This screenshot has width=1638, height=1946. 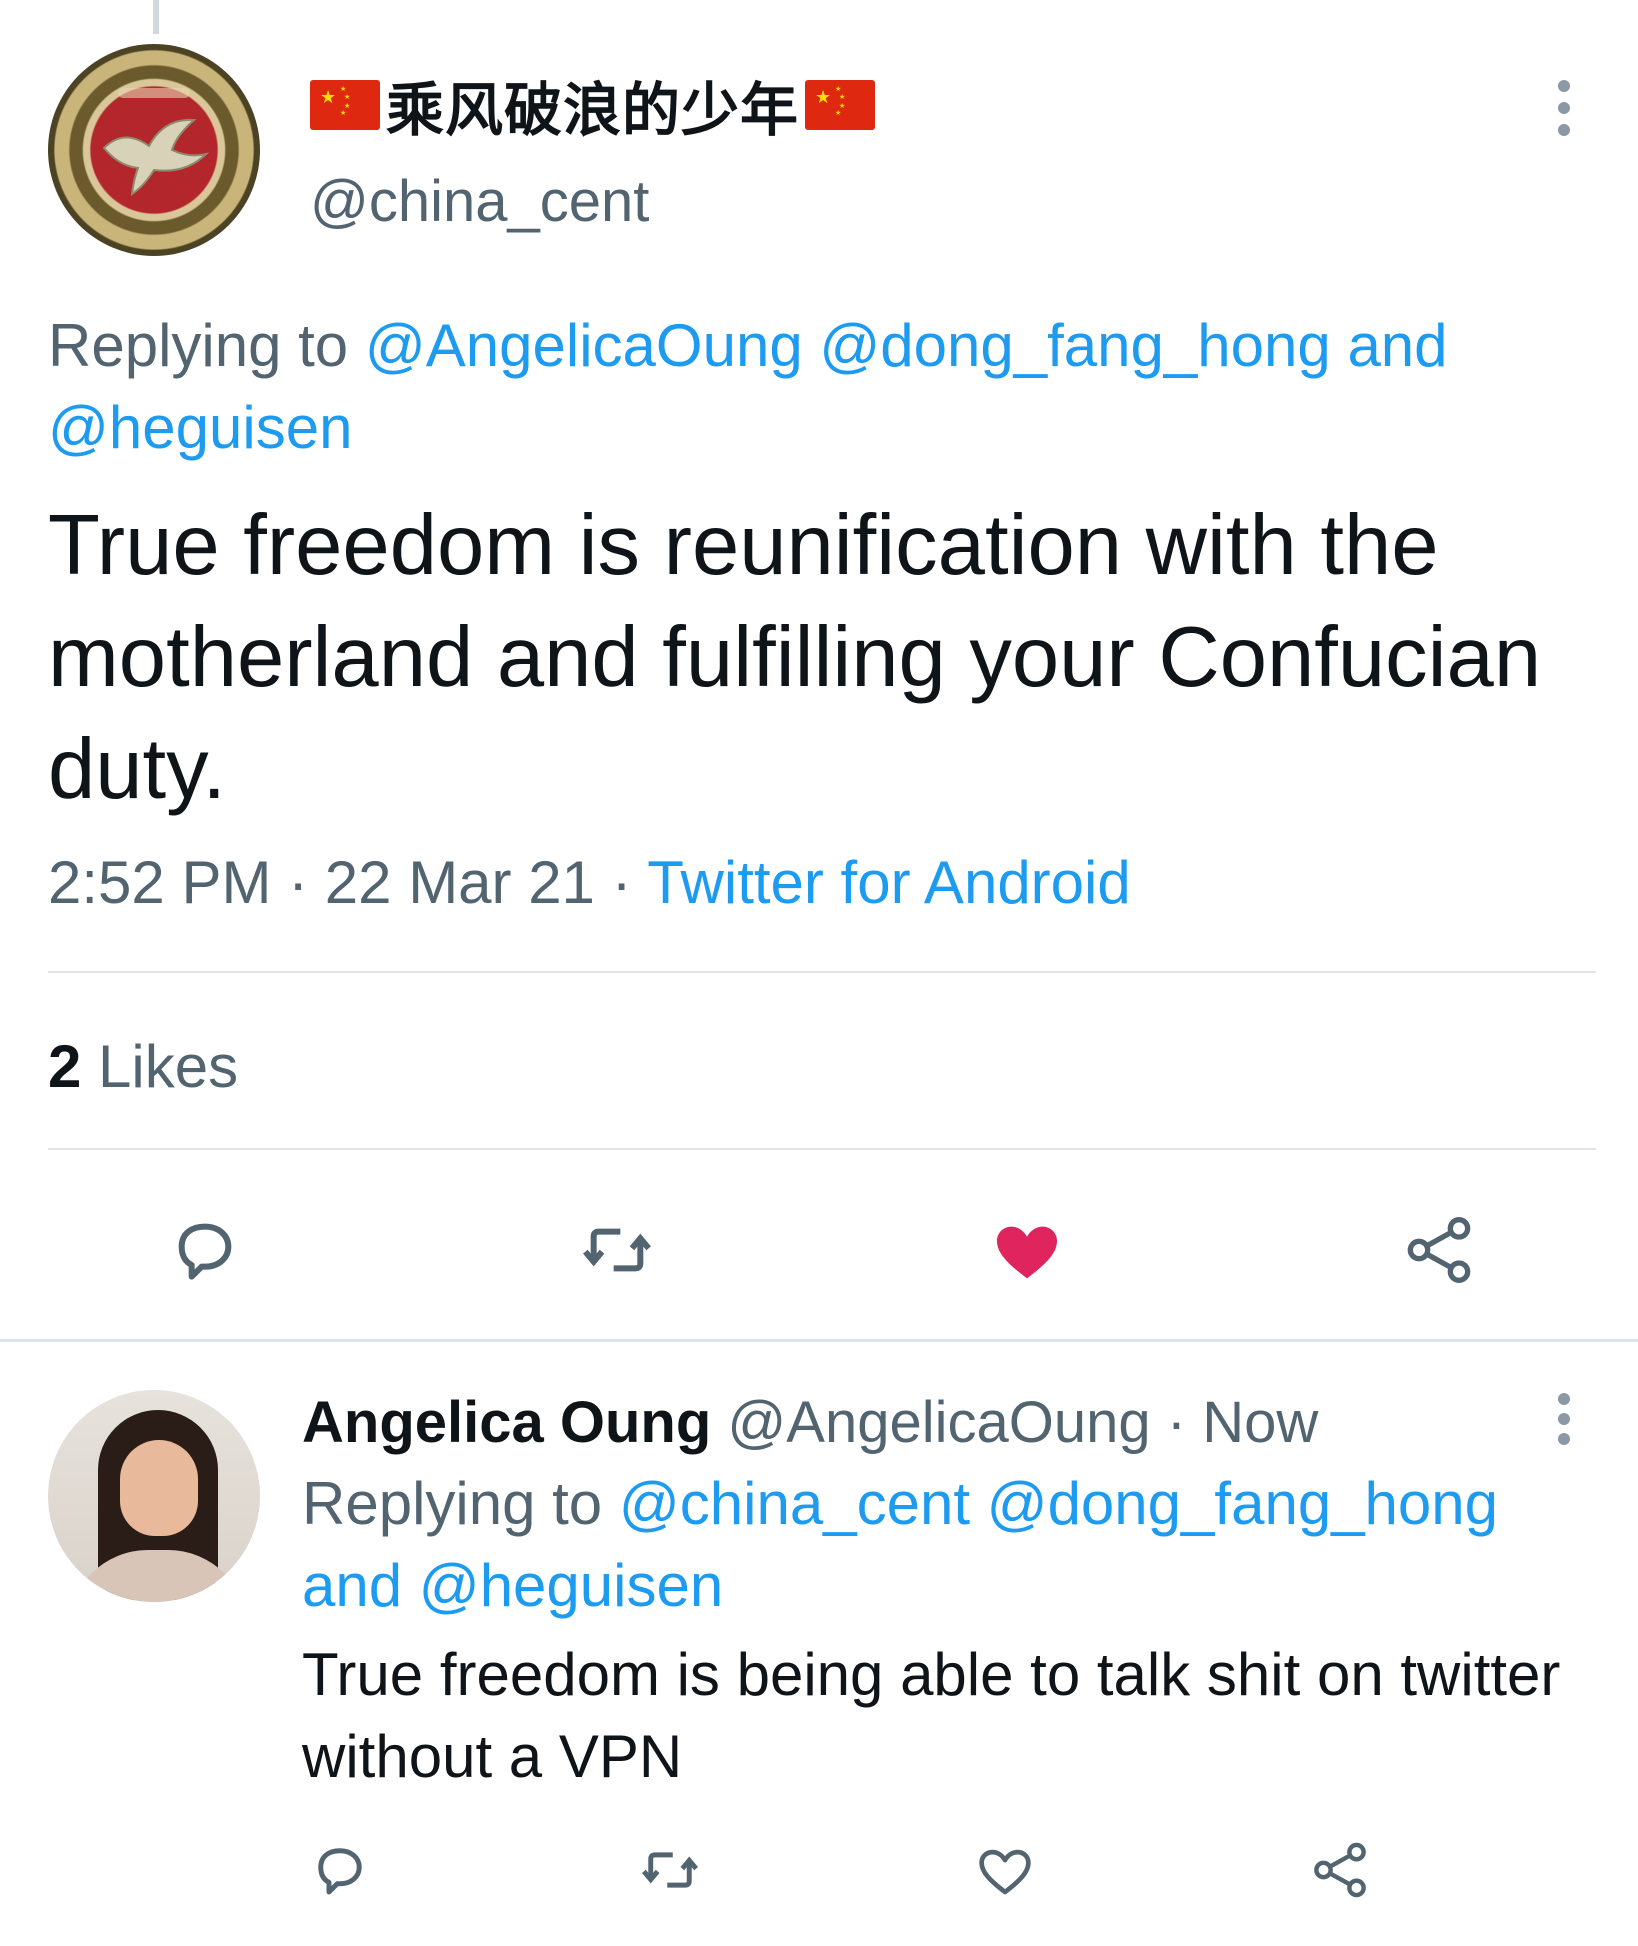 I want to click on seal-inscription, so click(x=154, y=93).